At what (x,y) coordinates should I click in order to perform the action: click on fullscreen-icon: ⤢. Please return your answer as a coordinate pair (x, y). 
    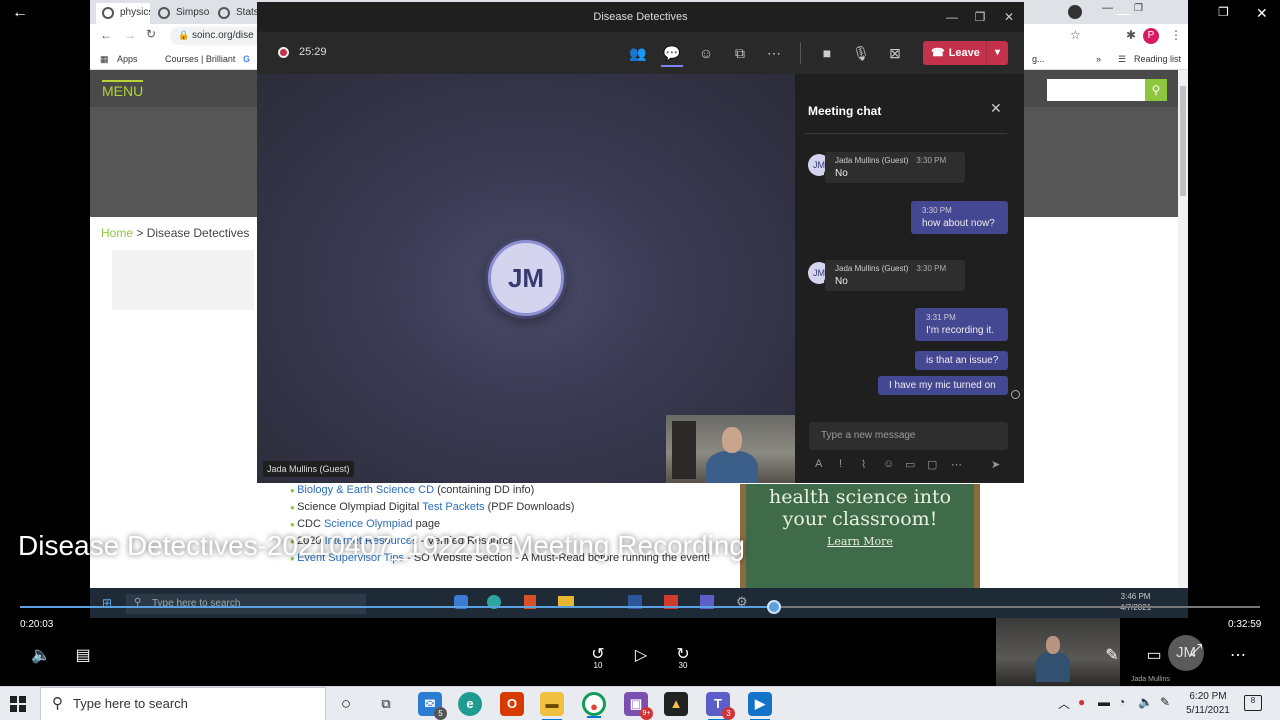
    Looking at the image, I should click on (1196, 651).